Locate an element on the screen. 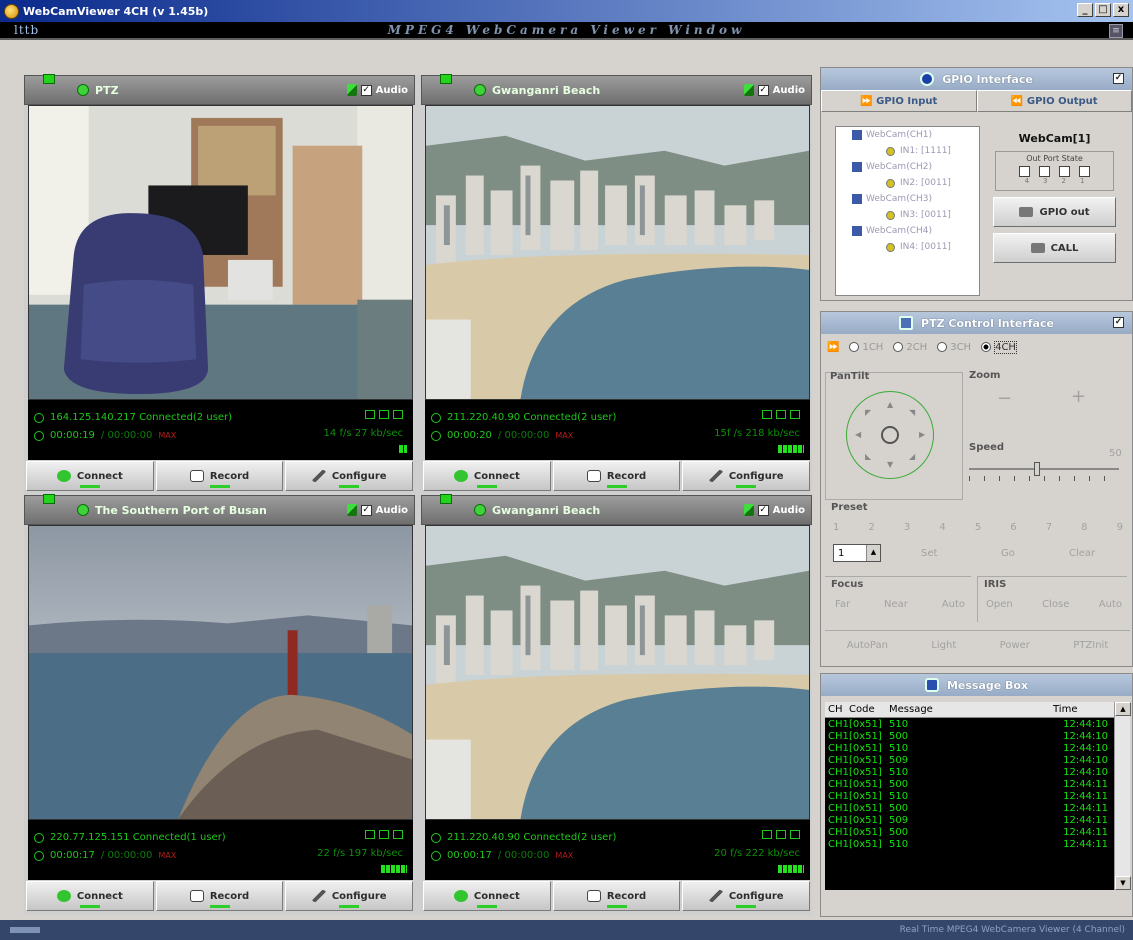 Image resolution: width=1133 pixels, height=940 pixels. preset-clear-button: Clear is located at coordinates (1082, 553).